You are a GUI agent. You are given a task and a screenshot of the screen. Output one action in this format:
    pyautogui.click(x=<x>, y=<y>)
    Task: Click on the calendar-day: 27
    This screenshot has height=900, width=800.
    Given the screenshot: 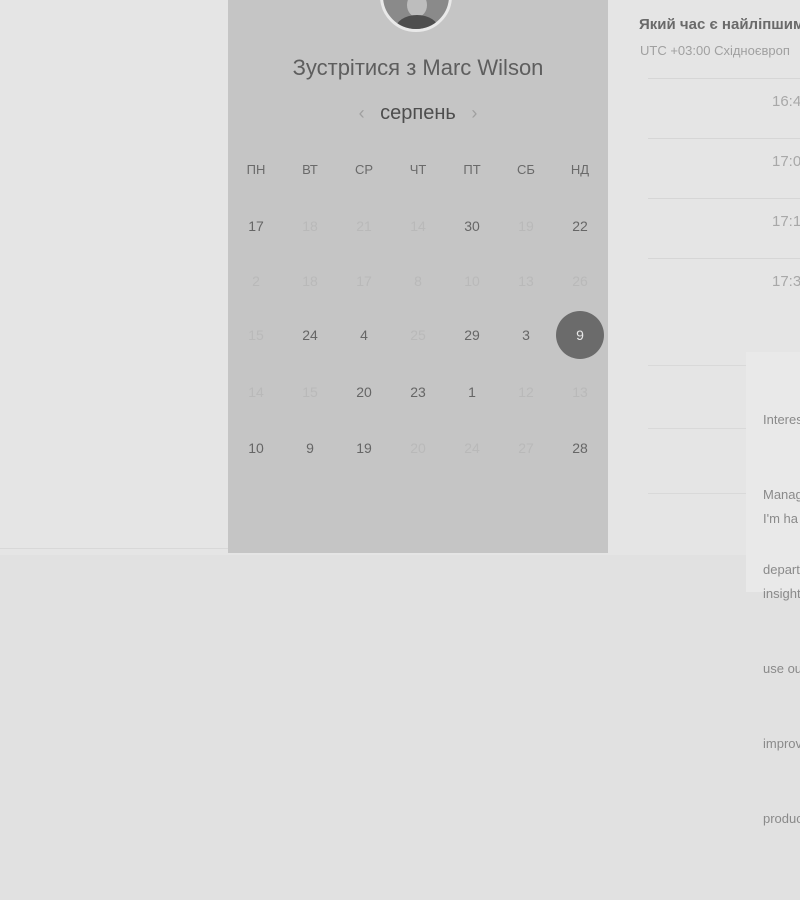 What is the action you would take?
    pyautogui.click(x=526, y=448)
    